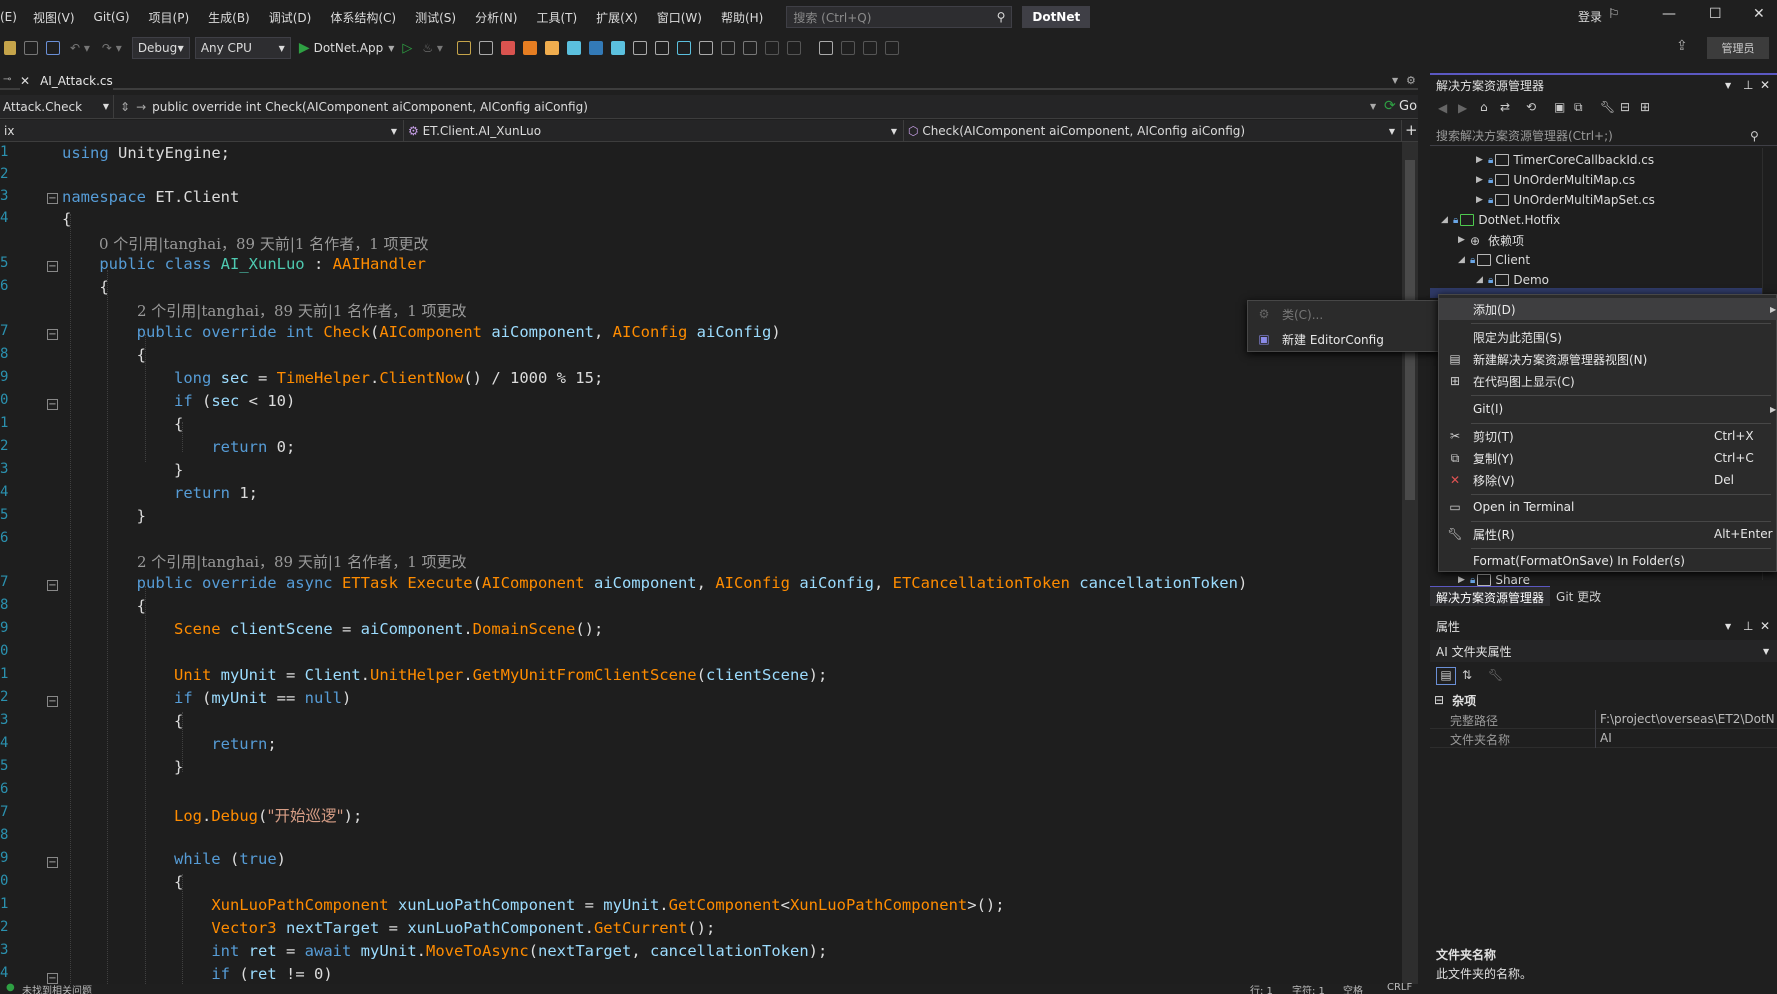  What do you see at coordinates (1343, 339) in the screenshot?
I see `menu-item-new-editorconfig: ▣ 新建 EditorConfig` at bounding box center [1343, 339].